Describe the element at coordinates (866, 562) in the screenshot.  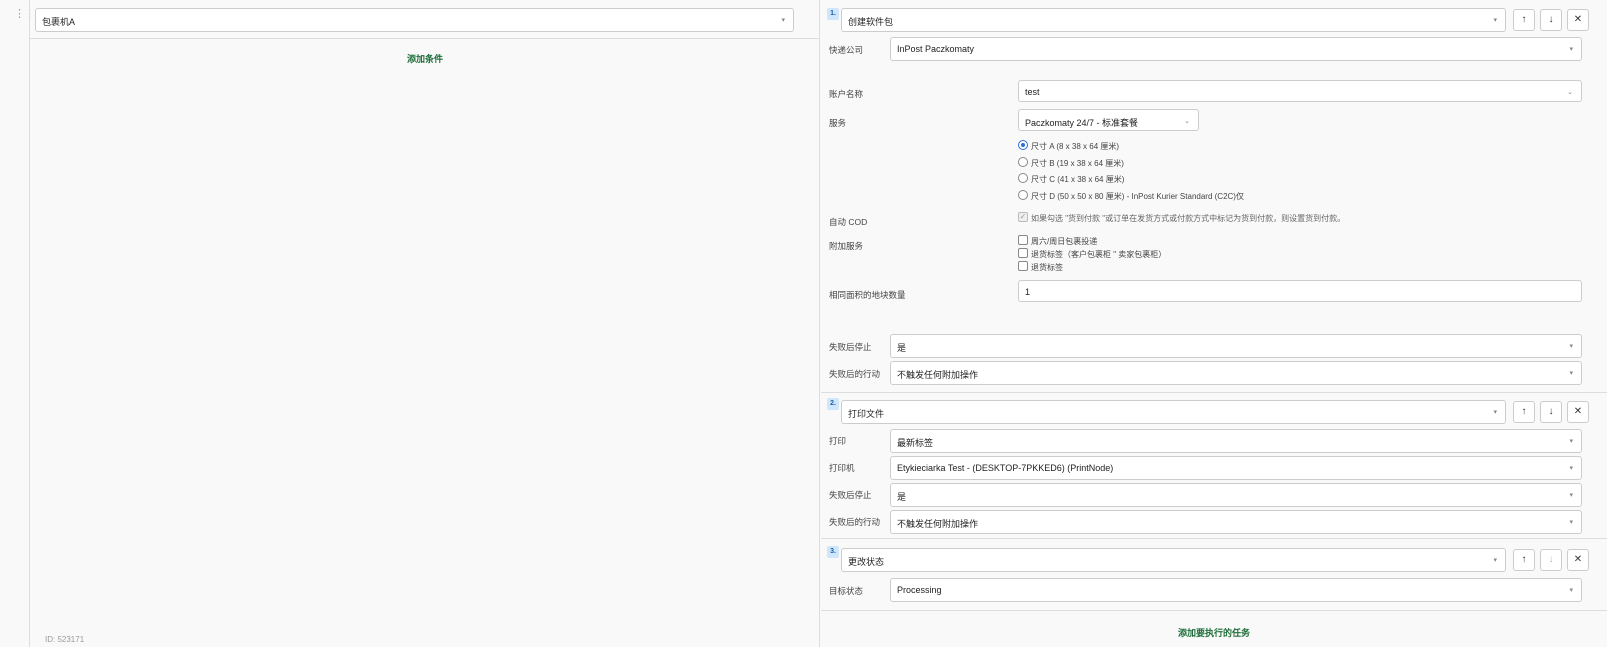
I see `task-action-value: 更改状态` at that location.